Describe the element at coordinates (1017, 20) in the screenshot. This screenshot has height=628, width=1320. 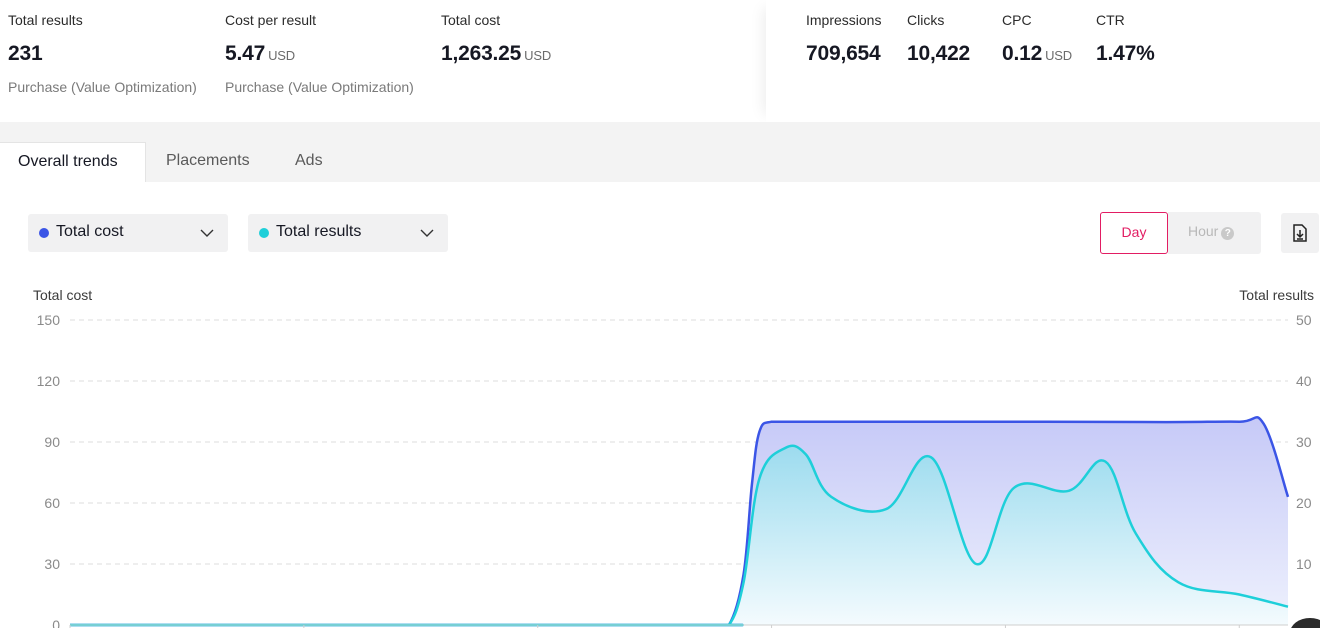
I see `metric-label: CPC` at that location.